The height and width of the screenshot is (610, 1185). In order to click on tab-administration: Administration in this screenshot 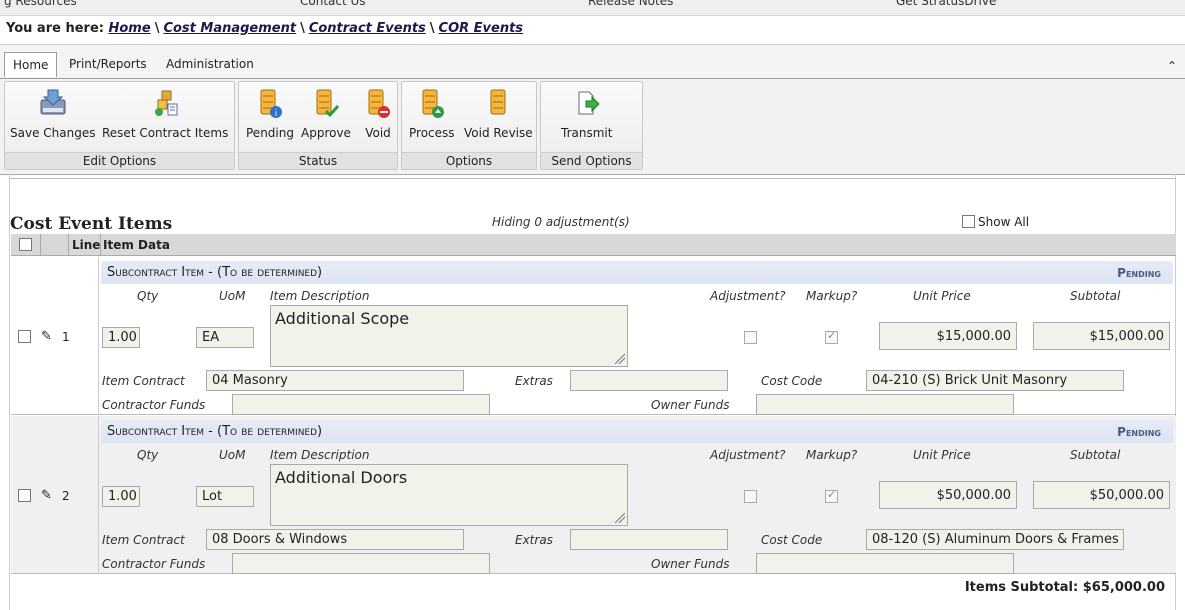, I will do `click(210, 64)`.